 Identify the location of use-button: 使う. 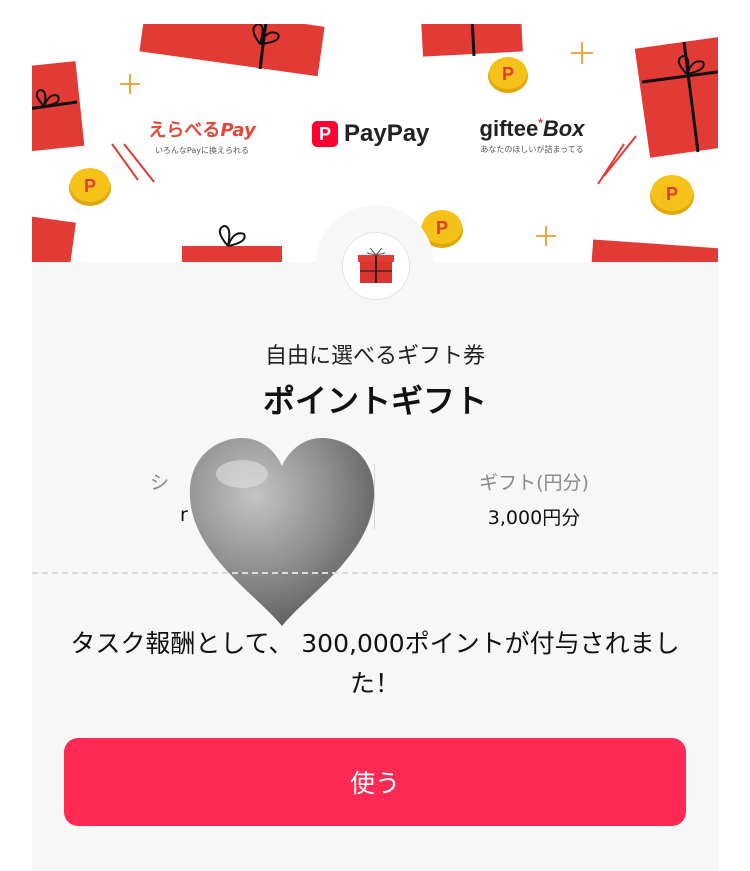
(375, 782).